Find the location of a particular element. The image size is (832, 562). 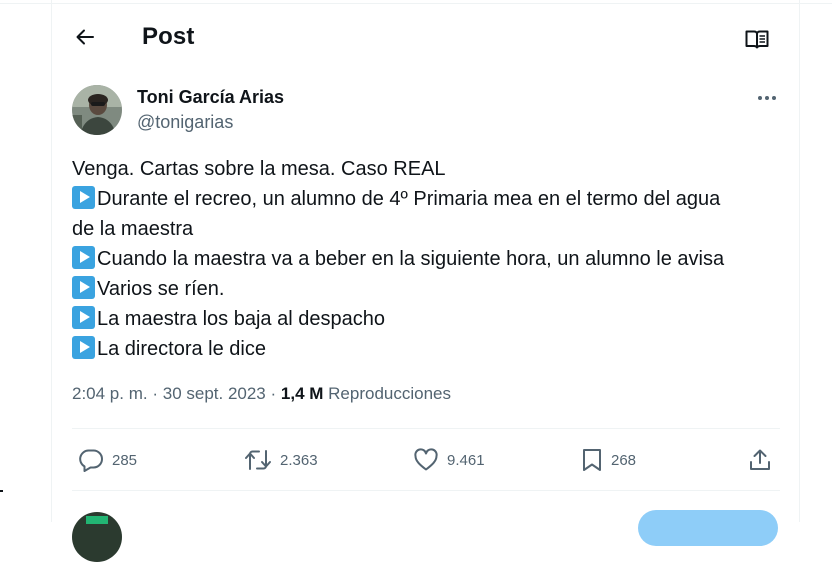

tweet-line: Varios se ríen. is located at coordinates (432, 289).